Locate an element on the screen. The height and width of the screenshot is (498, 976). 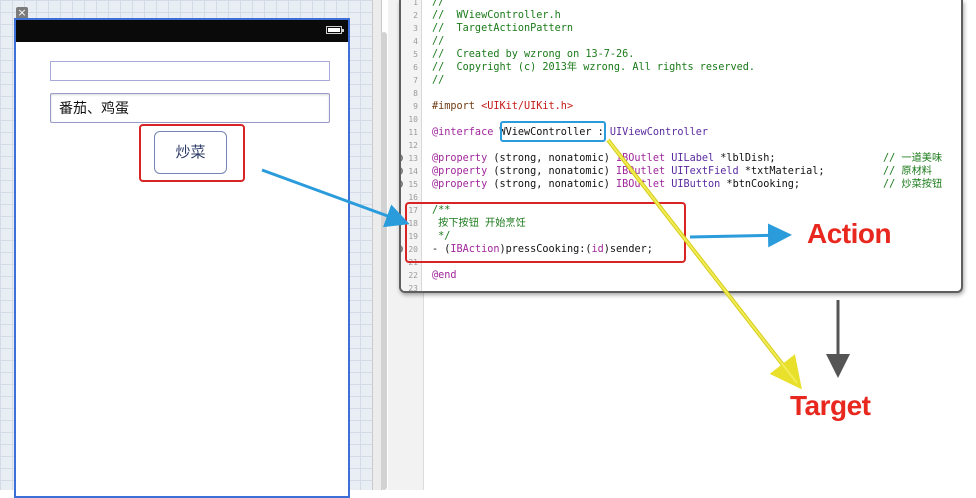
line-number: 4 is located at coordinates (415, 41).